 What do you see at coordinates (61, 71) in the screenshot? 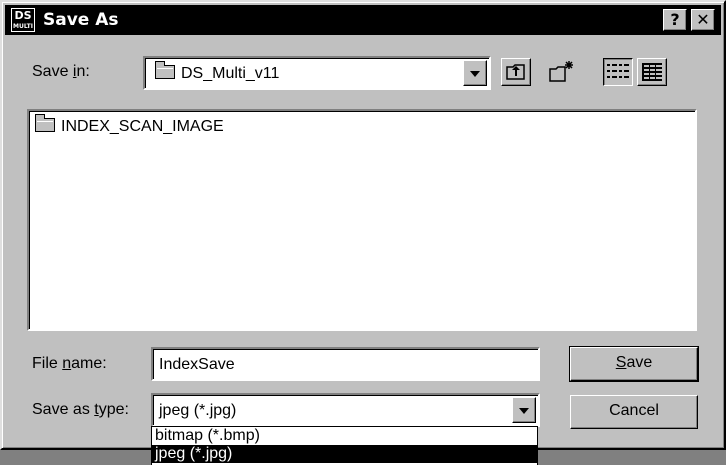
I see `save-in-label: Save in:` at bounding box center [61, 71].